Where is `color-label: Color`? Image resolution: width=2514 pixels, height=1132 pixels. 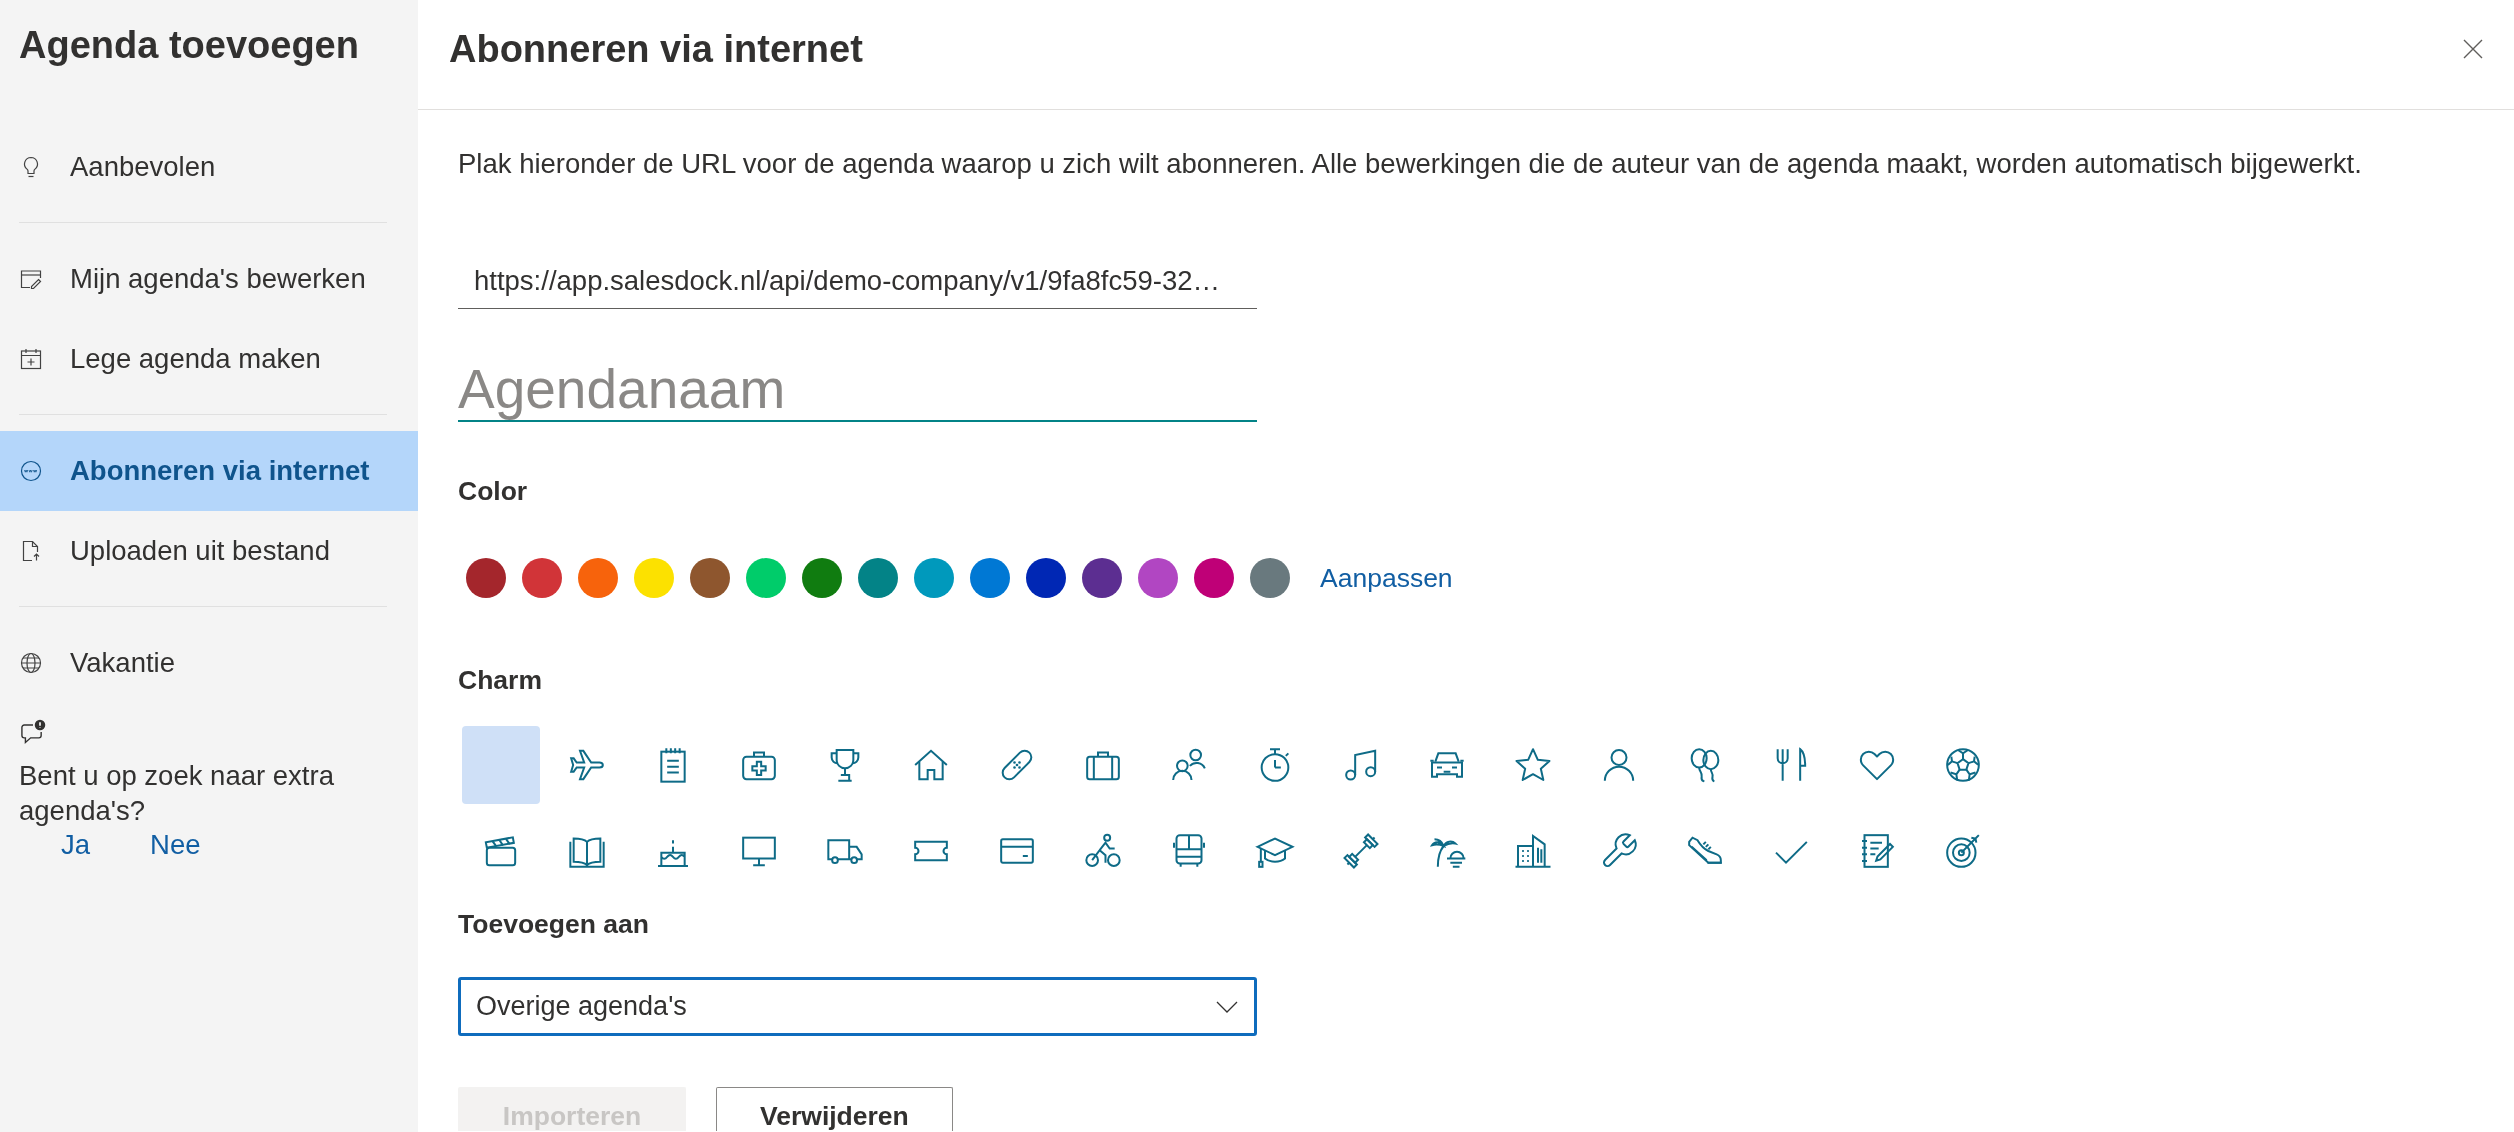
color-label: Color is located at coordinates (493, 491).